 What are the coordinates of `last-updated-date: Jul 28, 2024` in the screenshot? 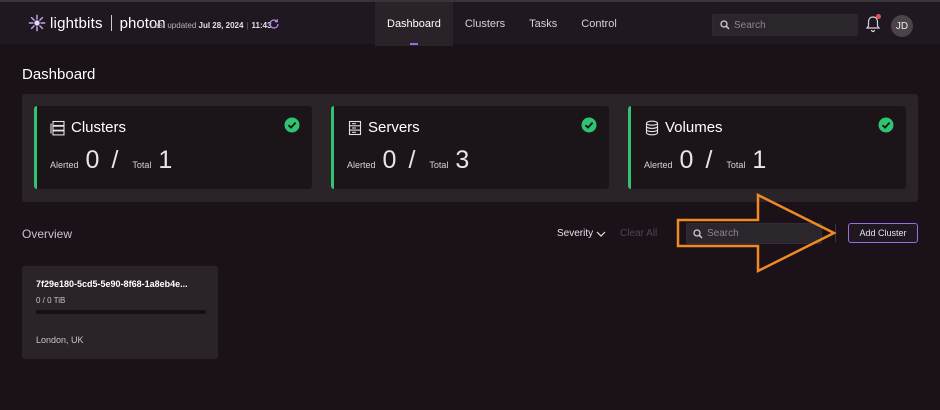 It's located at (221, 25).